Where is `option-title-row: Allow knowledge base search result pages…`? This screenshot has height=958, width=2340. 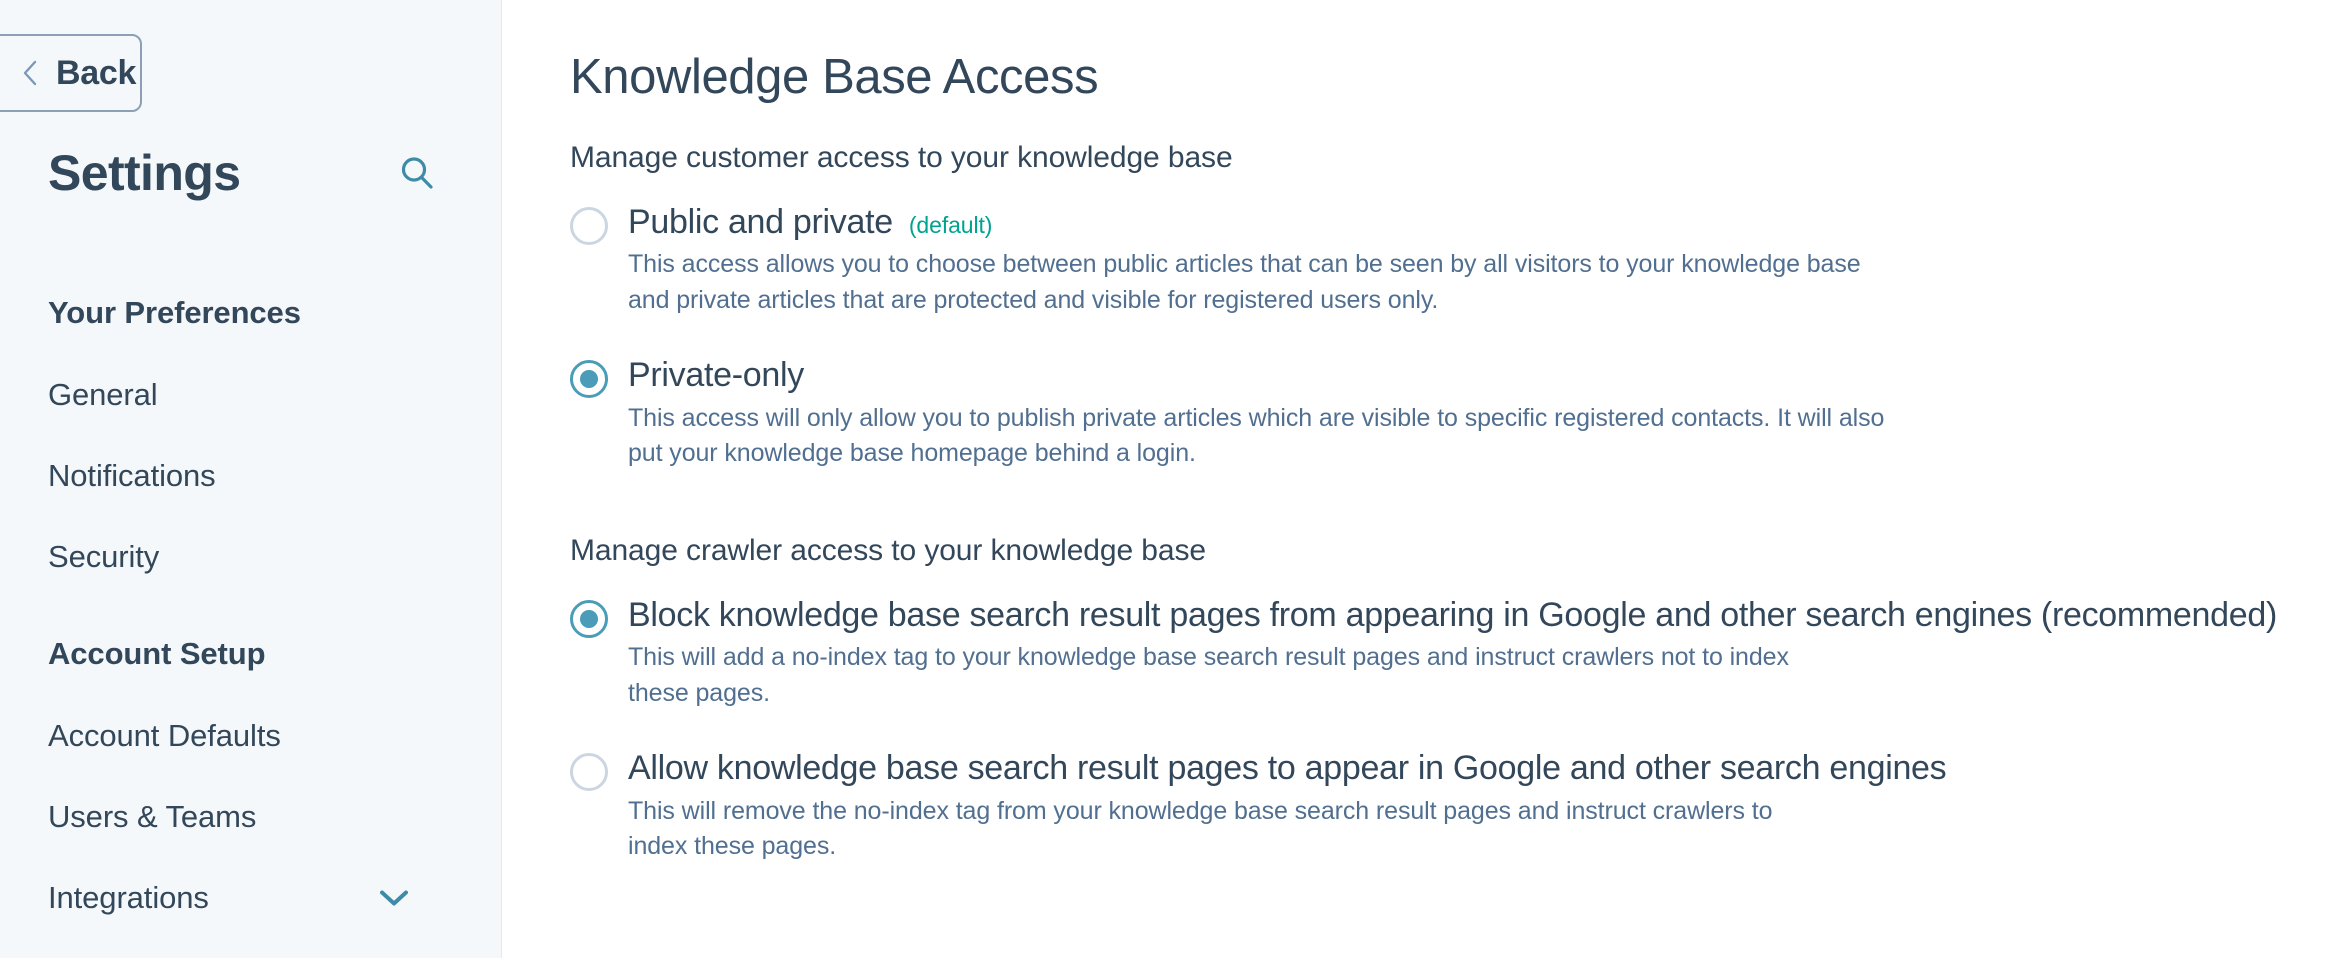 option-title-row: Allow knowledge base search result pages… is located at coordinates (1454, 768).